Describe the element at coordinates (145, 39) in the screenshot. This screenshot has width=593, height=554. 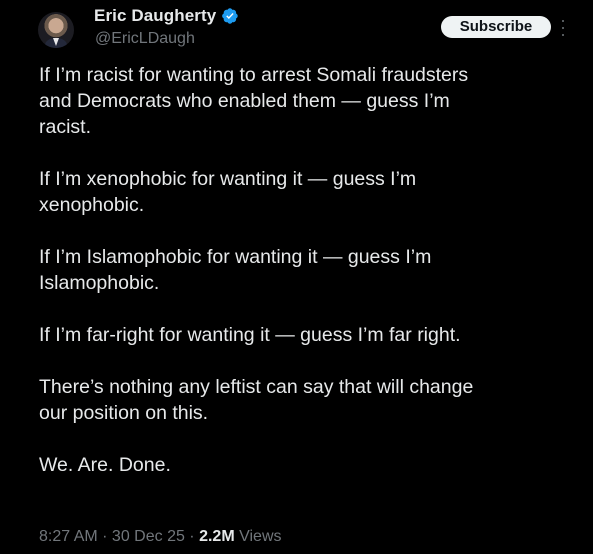
I see `author-handle: @EricLDaugh` at that location.